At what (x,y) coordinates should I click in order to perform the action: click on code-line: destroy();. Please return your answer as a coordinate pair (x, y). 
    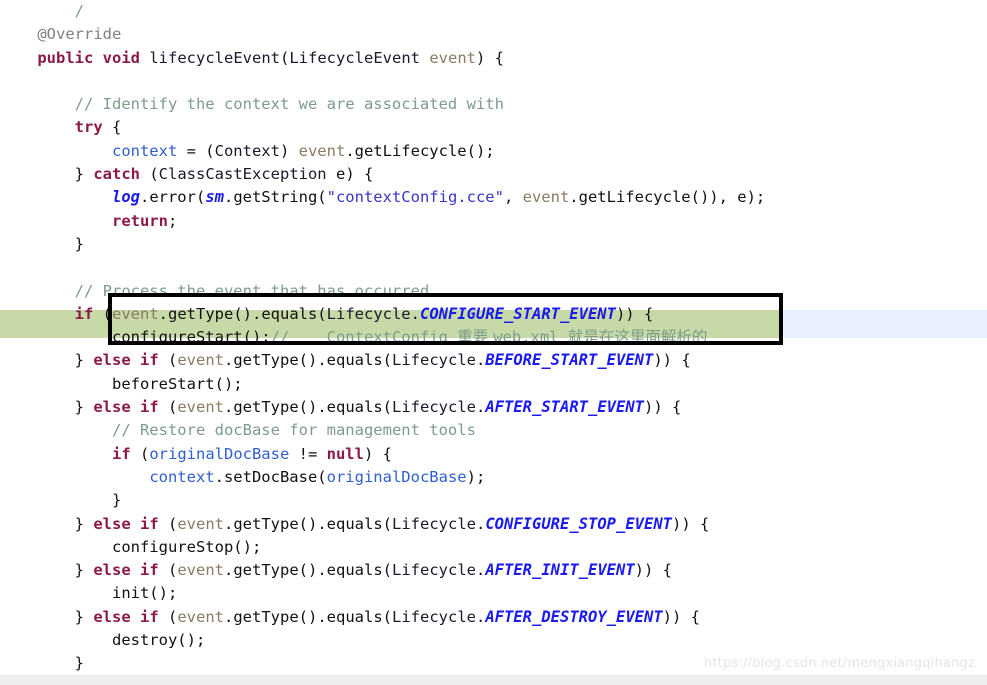
    Looking at the image, I should click on (103, 640).